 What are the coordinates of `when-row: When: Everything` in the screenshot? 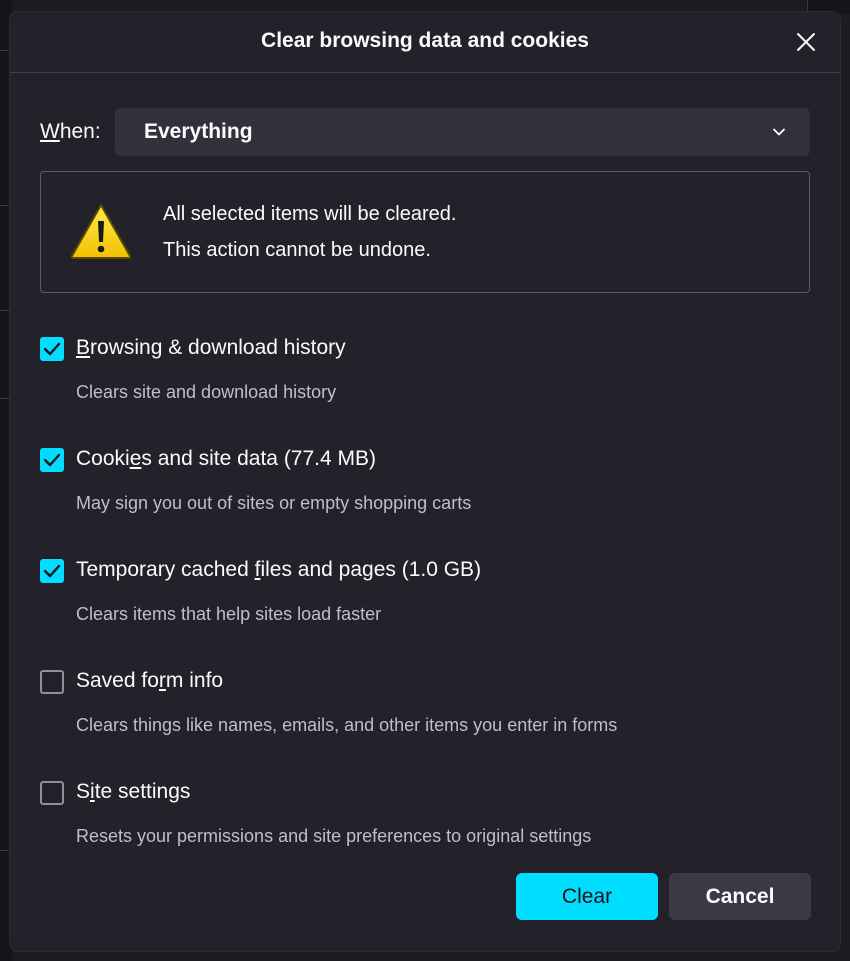 It's located at (425, 132).